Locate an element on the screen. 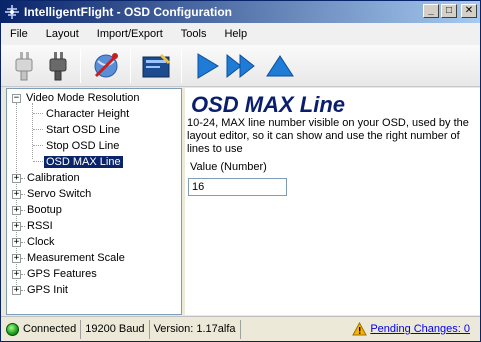  value-label: Value (Number) is located at coordinates (228, 167).